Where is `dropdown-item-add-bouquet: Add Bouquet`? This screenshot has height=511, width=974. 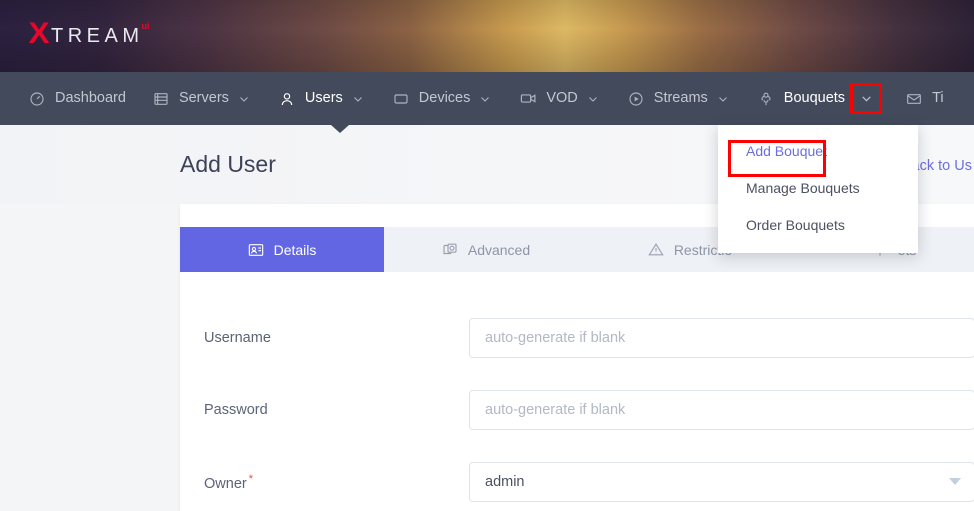
dropdown-item-add-bouquet: Add Bouquet is located at coordinates (818, 151).